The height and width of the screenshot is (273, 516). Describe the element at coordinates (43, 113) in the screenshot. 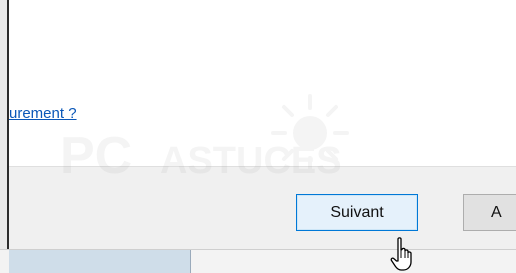

I see `help-link: urement ?` at that location.